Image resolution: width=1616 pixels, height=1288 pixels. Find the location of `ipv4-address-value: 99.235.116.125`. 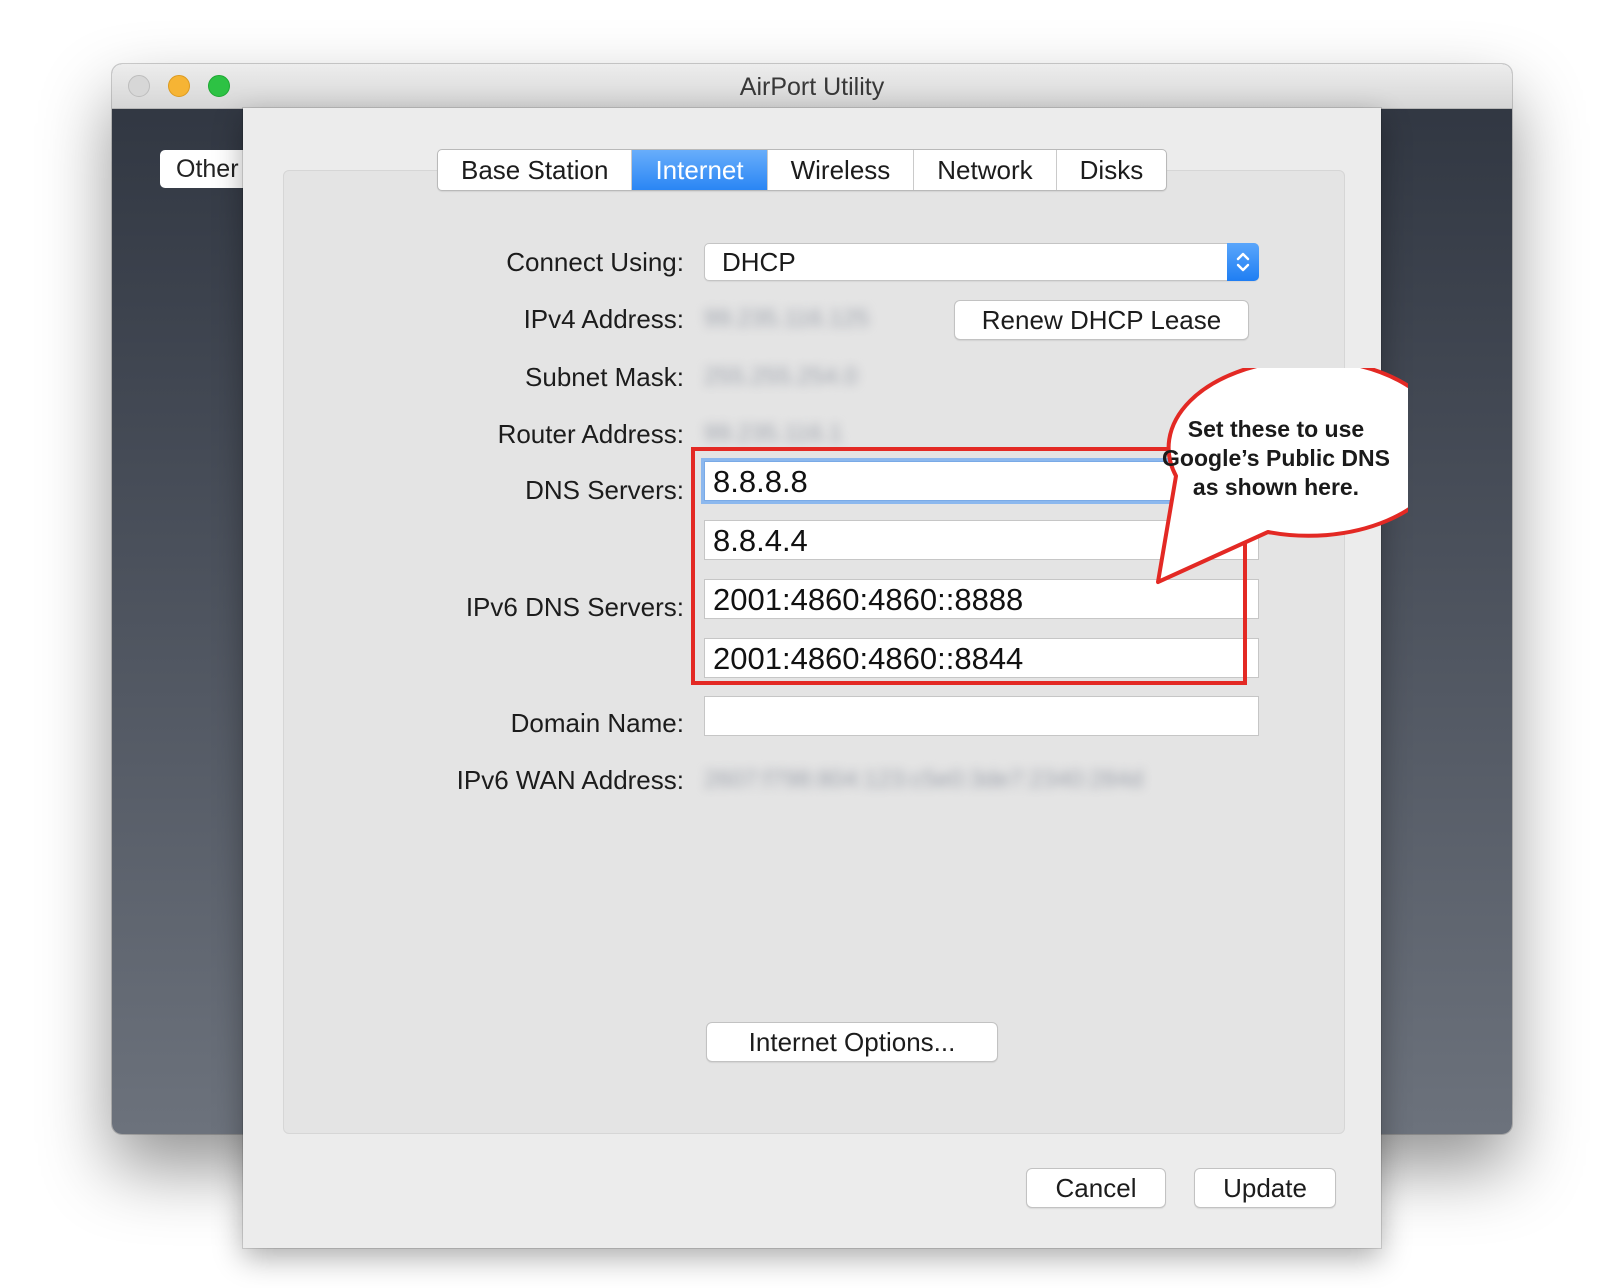

ipv4-address-value: 99.235.116.125 is located at coordinates (787, 318).